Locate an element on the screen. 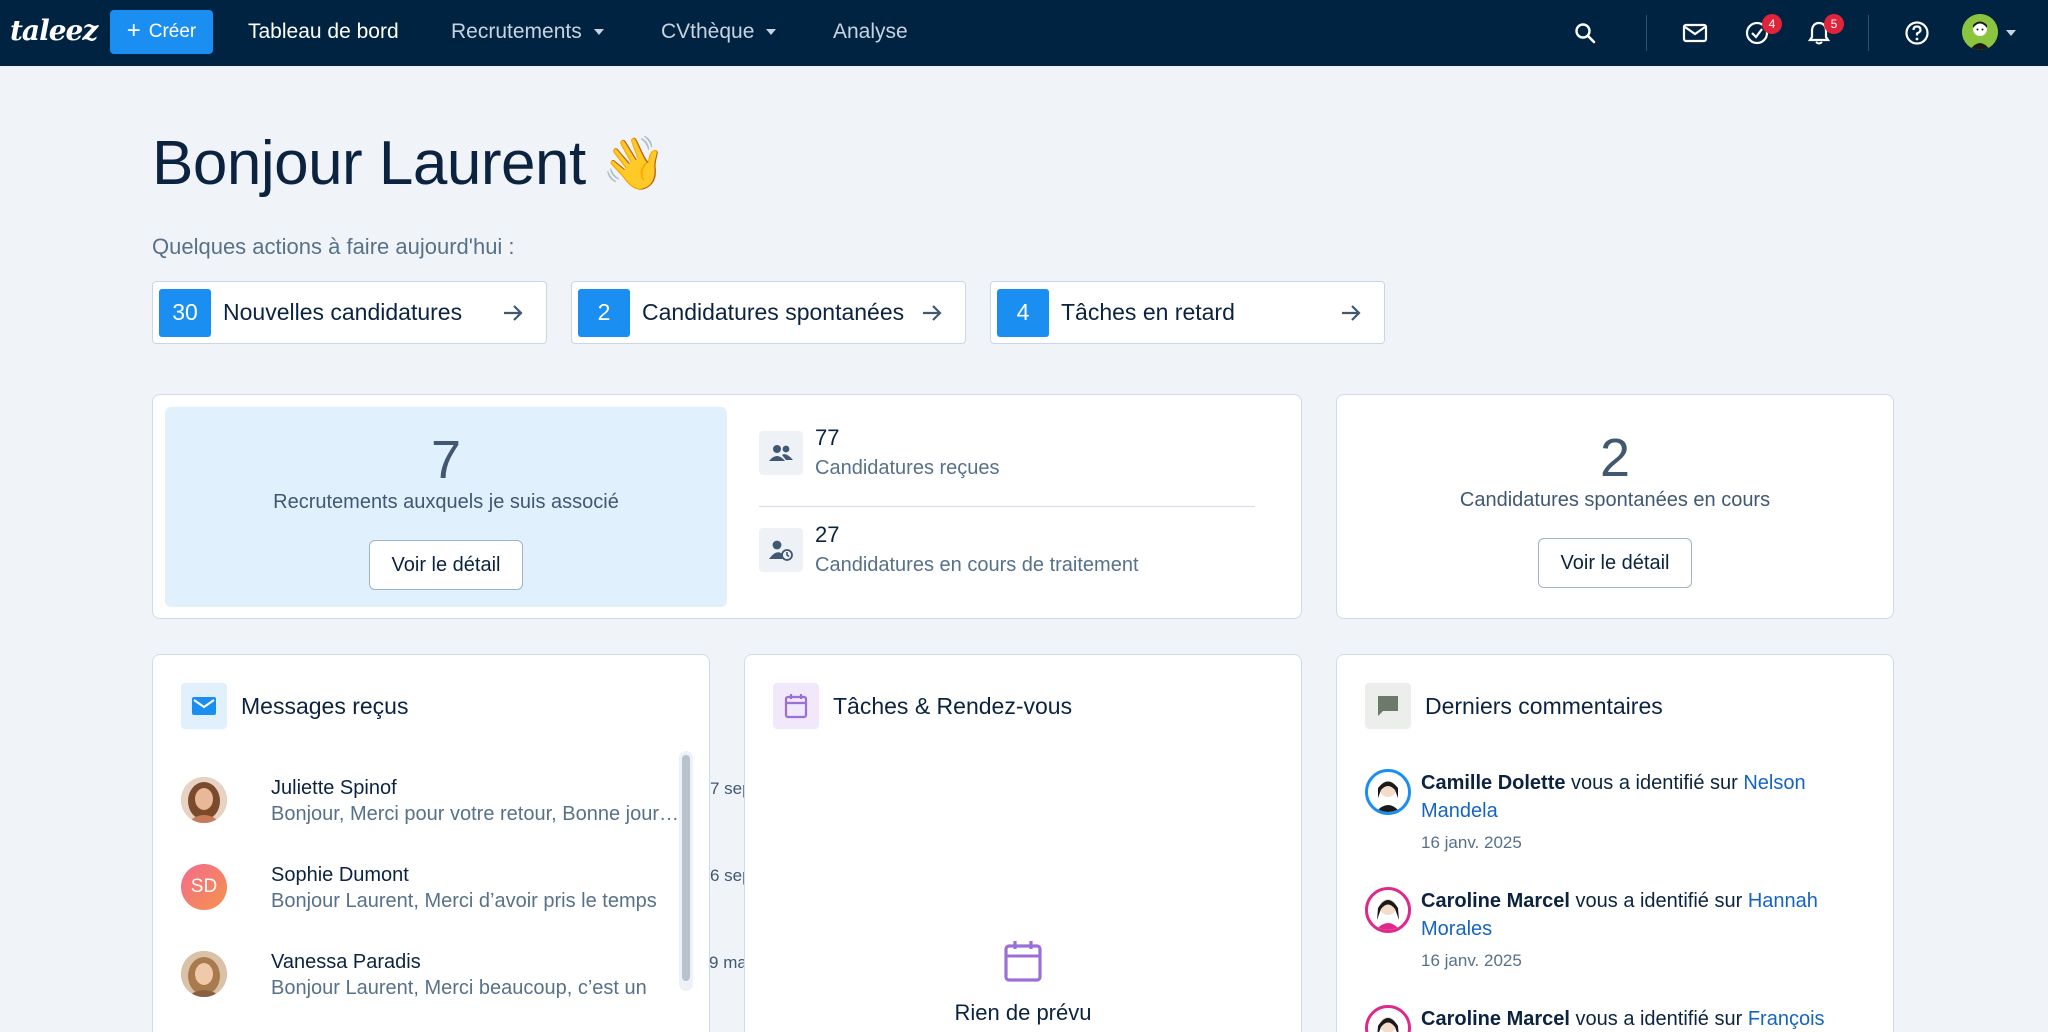  comment-target-link: François is located at coordinates (1786, 1019).